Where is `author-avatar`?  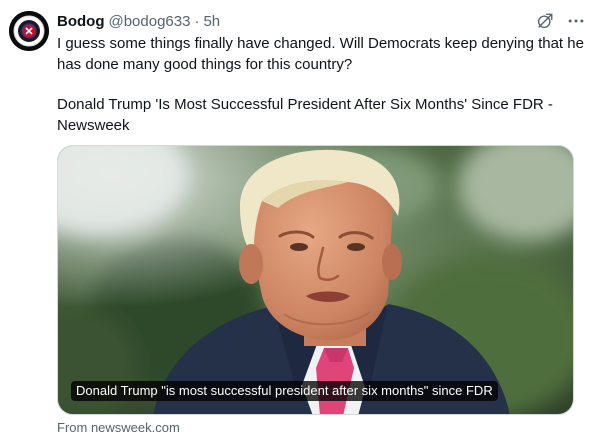
author-avatar is located at coordinates (29, 31).